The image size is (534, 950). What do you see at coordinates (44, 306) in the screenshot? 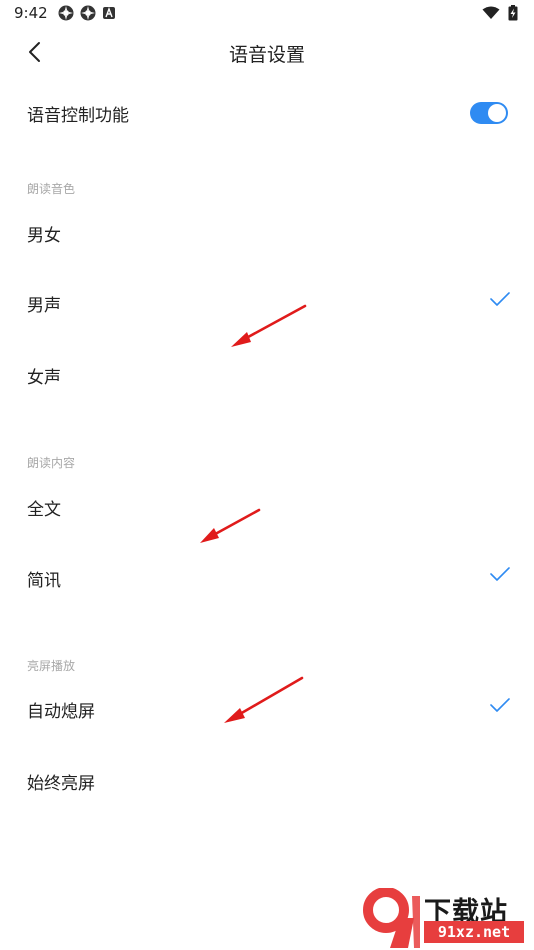
I see `option-label: 男声` at bounding box center [44, 306].